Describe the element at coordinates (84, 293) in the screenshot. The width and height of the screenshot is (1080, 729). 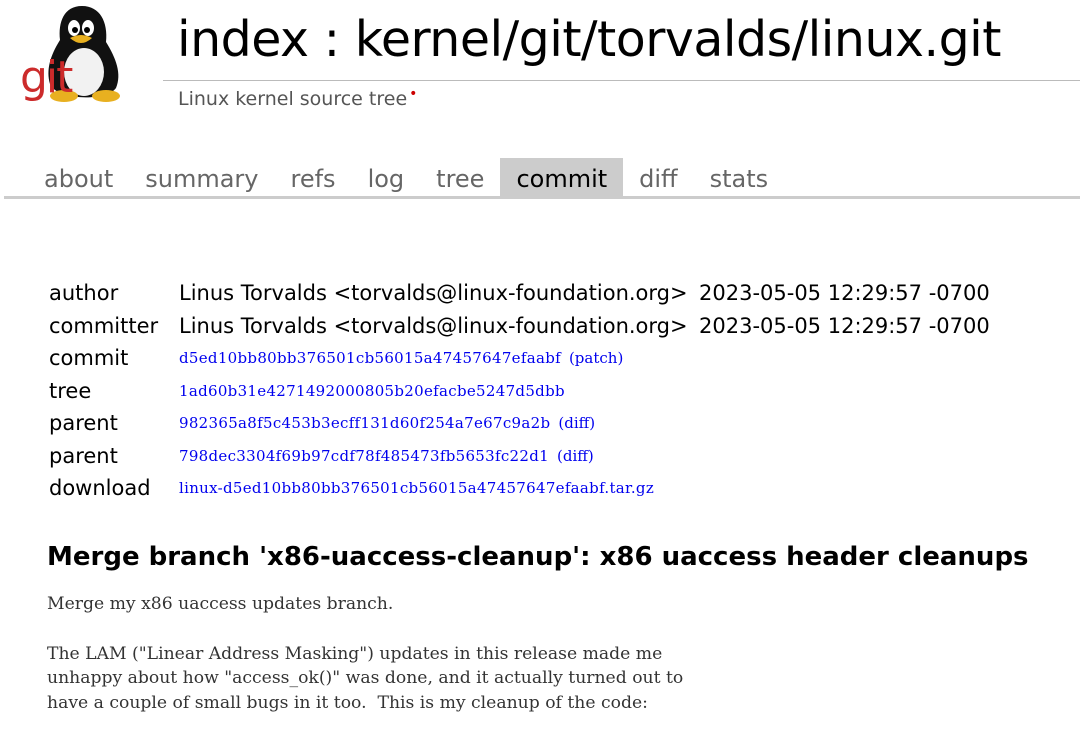
I see `author-label: author` at that location.